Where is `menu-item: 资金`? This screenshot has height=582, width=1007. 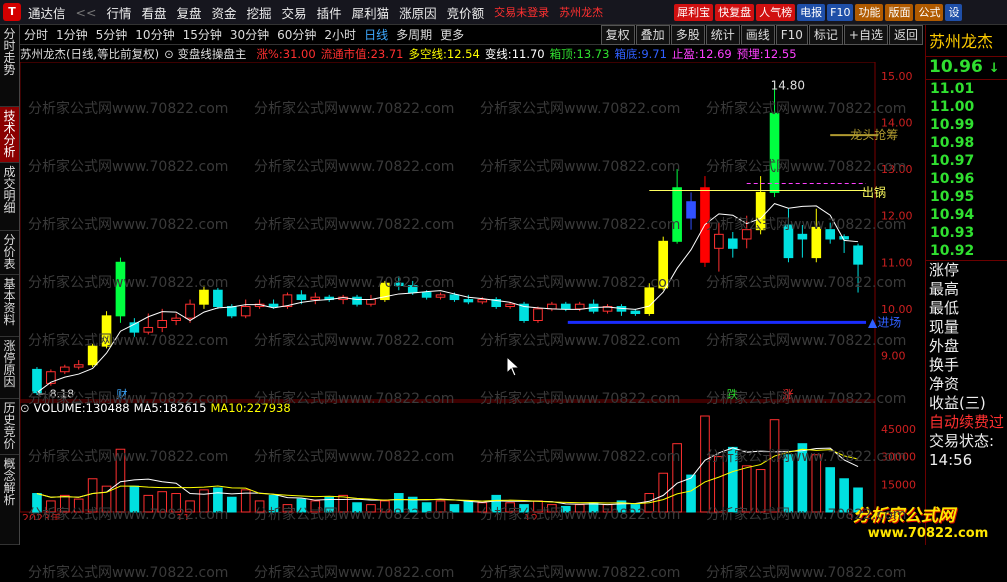 menu-item: 资金 is located at coordinates (224, 12).